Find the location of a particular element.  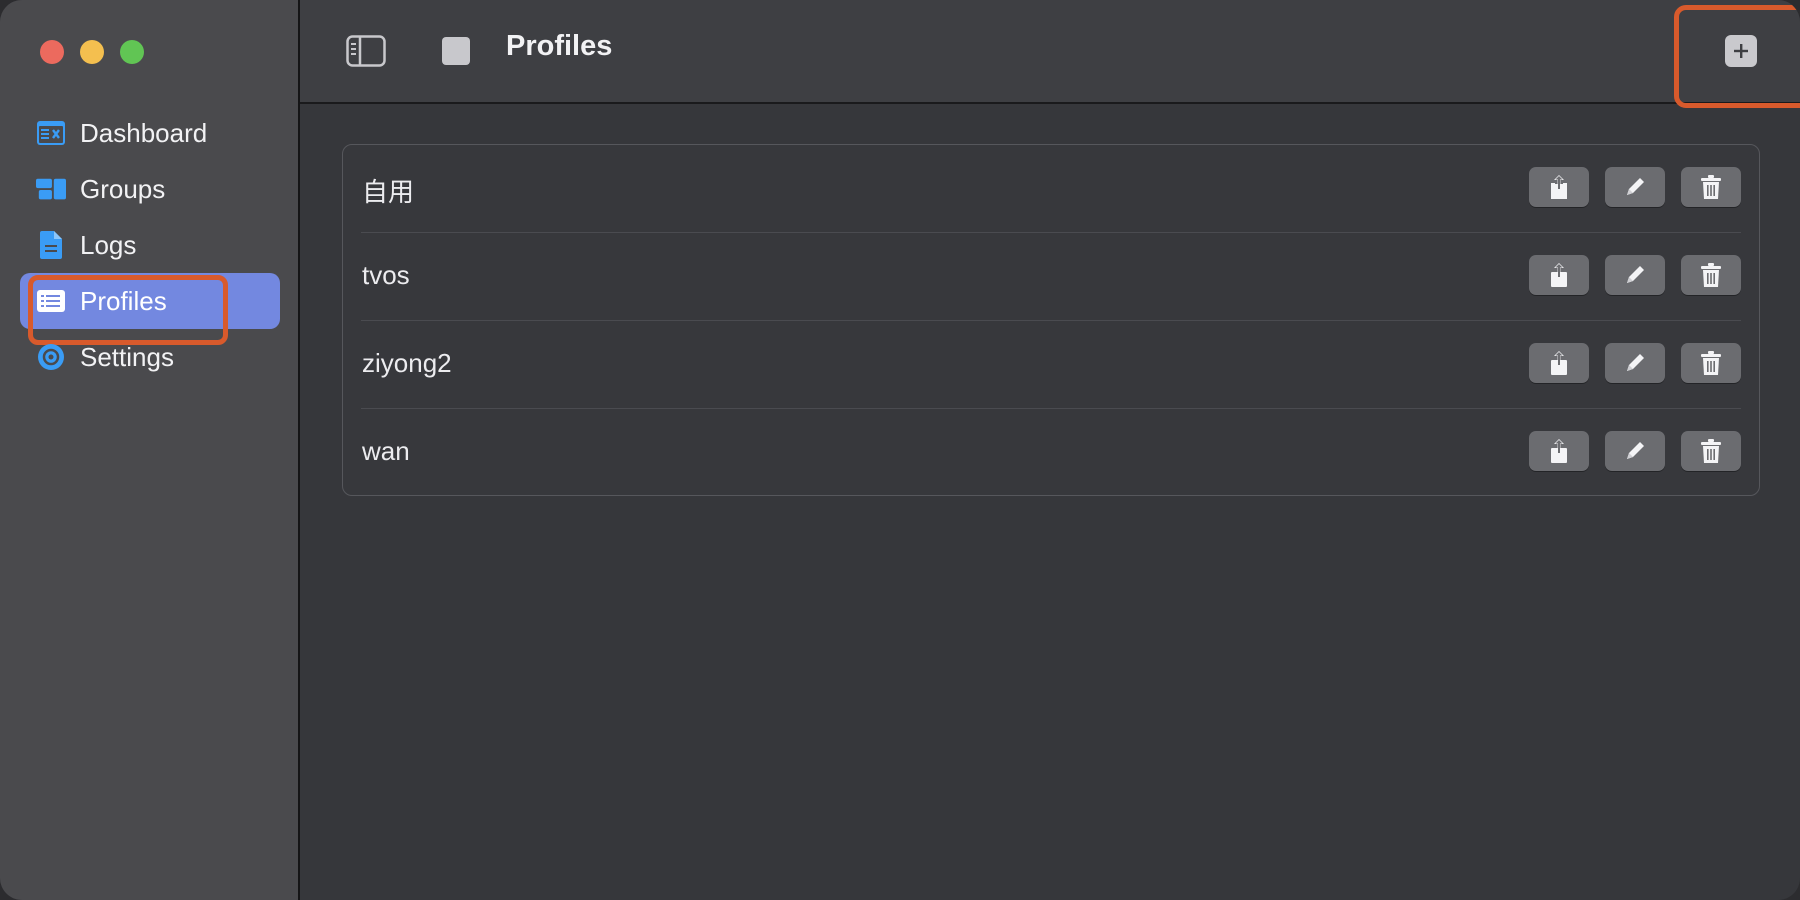

dashboard-icon is located at coordinates (51, 133).